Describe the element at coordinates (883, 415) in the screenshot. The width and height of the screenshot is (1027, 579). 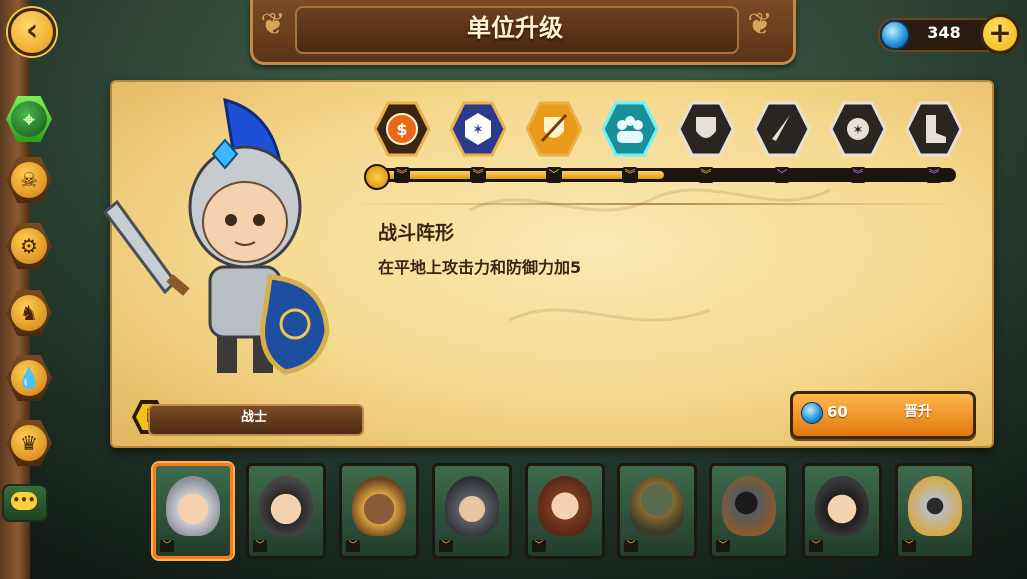
I see `upgrade-button: 60 晋升` at that location.